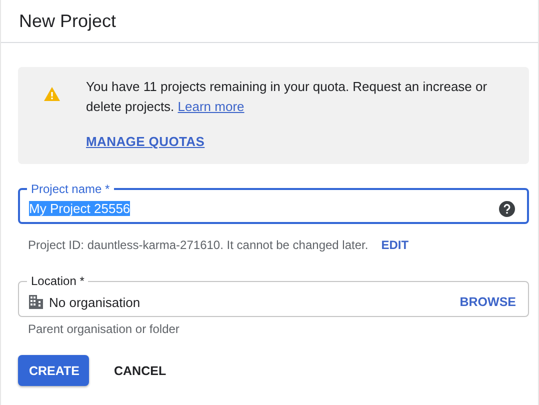  What do you see at coordinates (273, 203) in the screenshot?
I see `project-name-field: Project name * My Project 25556` at bounding box center [273, 203].